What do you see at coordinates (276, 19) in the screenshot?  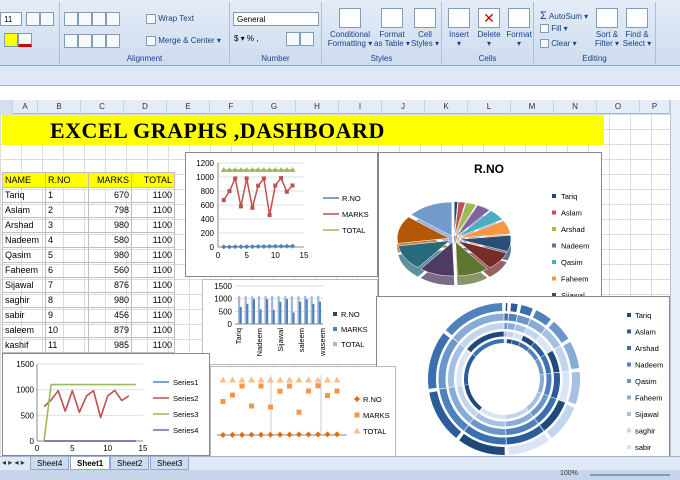 I see `number-format-combo: General` at bounding box center [276, 19].